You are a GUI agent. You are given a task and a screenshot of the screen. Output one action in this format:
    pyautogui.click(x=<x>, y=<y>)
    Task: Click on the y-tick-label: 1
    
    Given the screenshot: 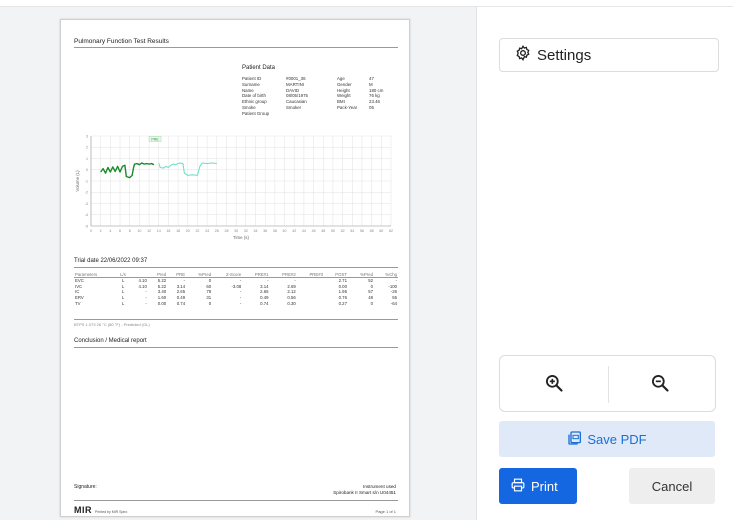 What is the action you would take?
    pyautogui.click(x=87, y=159)
    